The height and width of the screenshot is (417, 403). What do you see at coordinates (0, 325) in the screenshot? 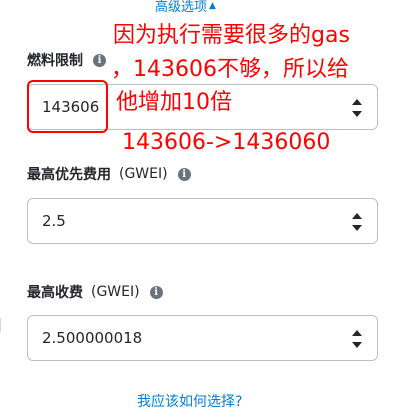
I see `left-edge-divider` at bounding box center [0, 325].